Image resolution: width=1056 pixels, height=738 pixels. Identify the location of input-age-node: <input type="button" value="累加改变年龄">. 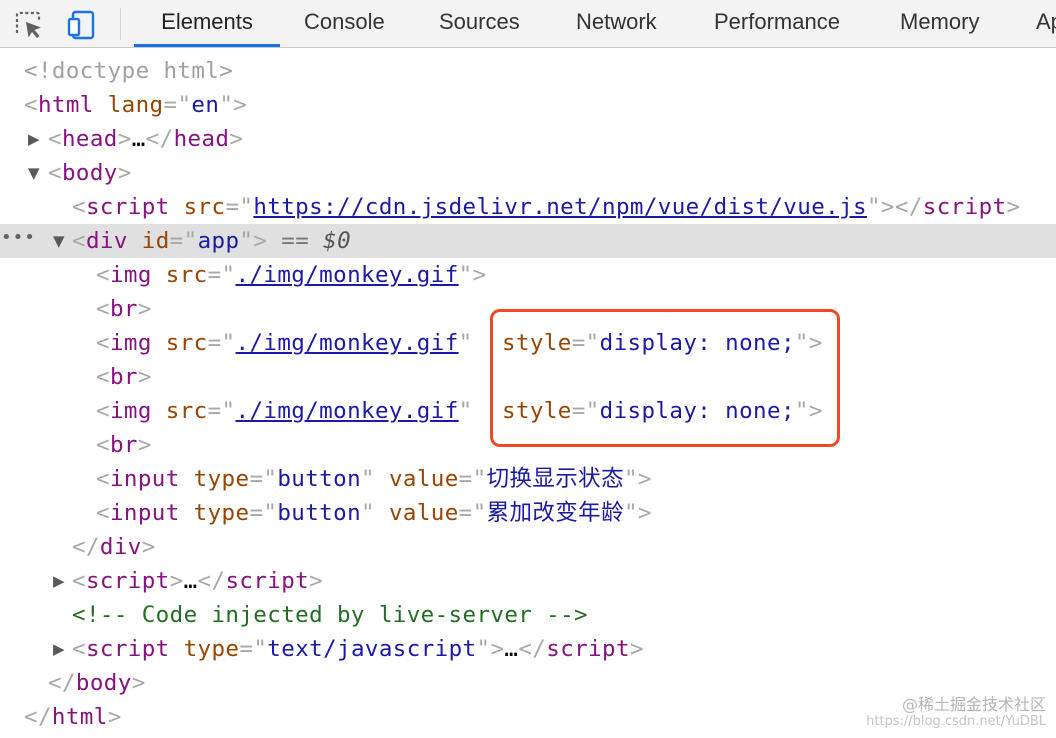
(374, 513).